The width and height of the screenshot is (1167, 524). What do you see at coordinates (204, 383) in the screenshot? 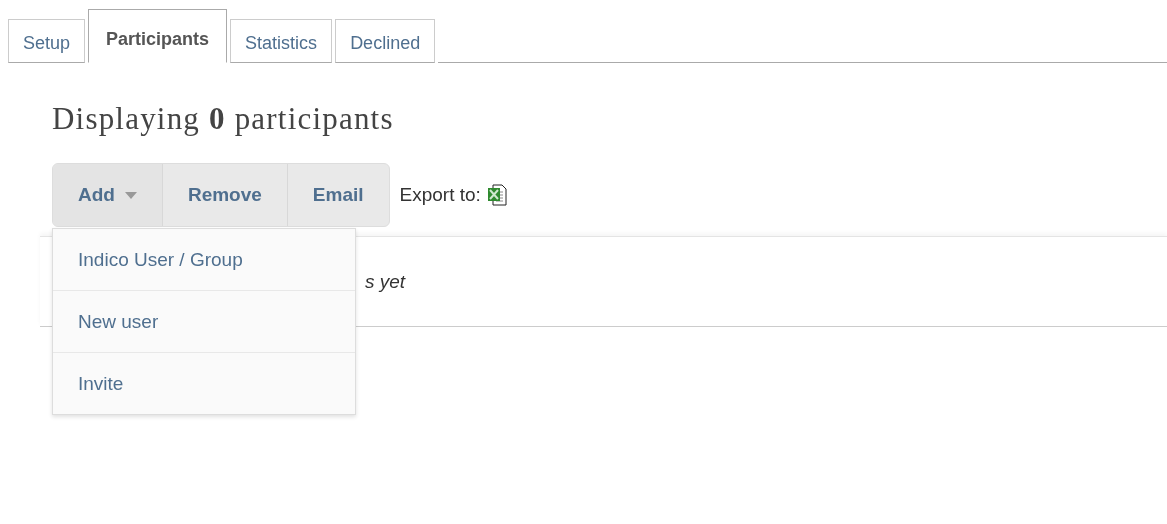
I see `menu-item: Invite` at bounding box center [204, 383].